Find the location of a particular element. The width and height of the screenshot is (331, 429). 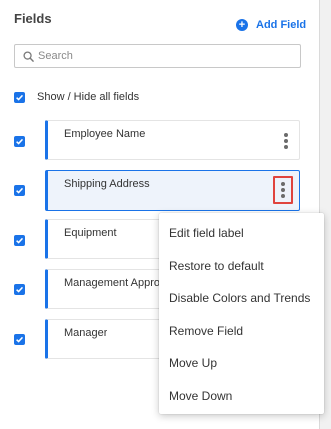

panel-title: Fields is located at coordinates (33, 18).